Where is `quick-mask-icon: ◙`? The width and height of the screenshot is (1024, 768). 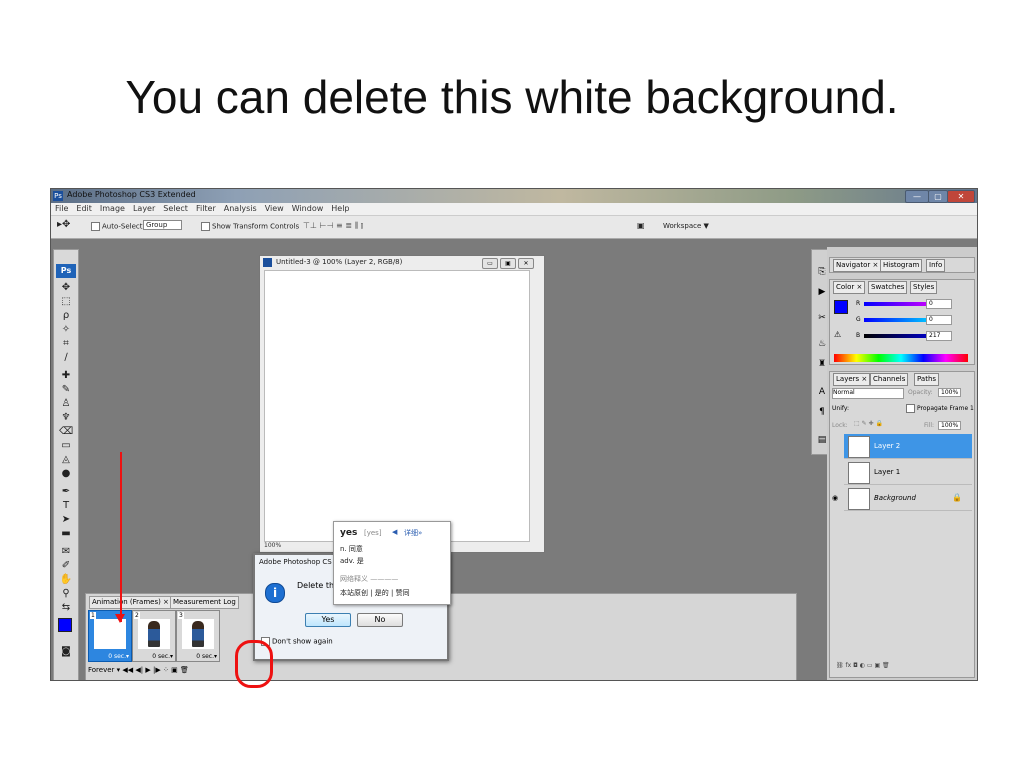
quick-mask-icon: ◙ is located at coordinates (66, 652).